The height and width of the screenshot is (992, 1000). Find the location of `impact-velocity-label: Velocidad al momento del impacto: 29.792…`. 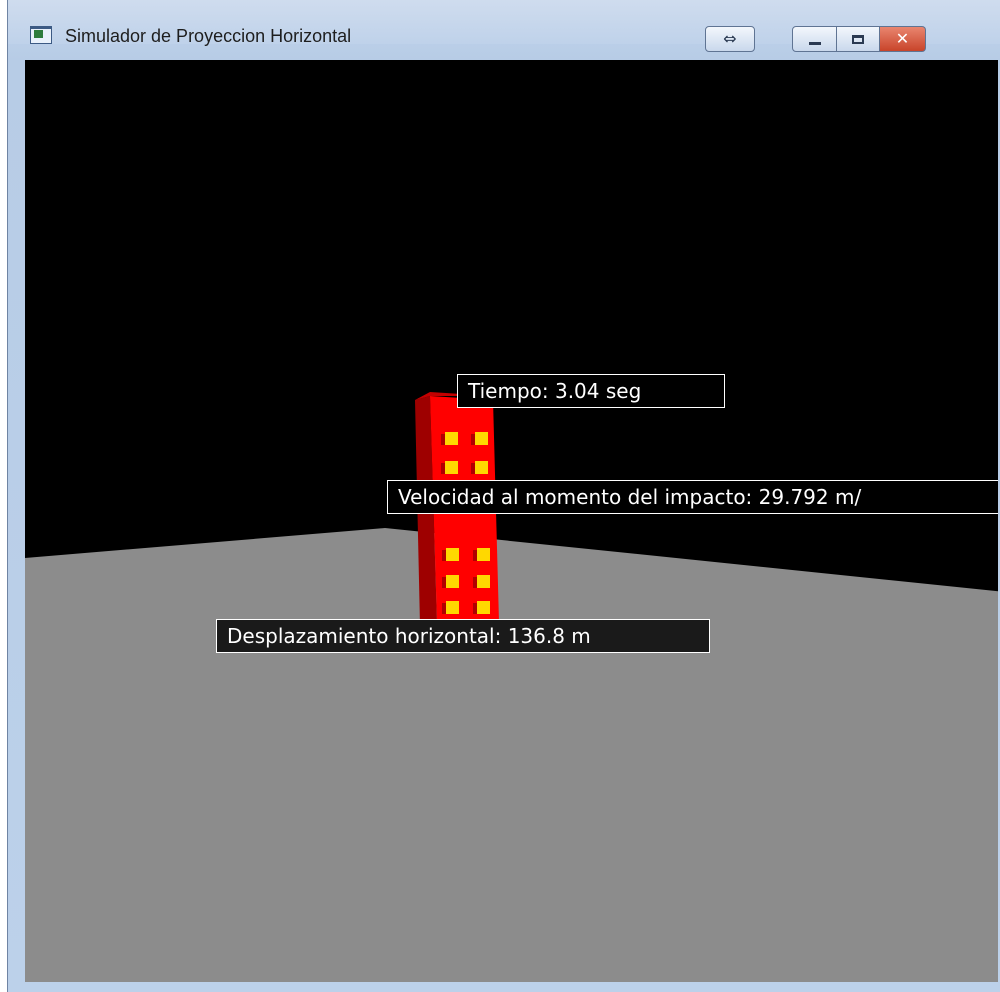

impact-velocity-label: Velocidad al momento del impacto: 29.792… is located at coordinates (692, 497).